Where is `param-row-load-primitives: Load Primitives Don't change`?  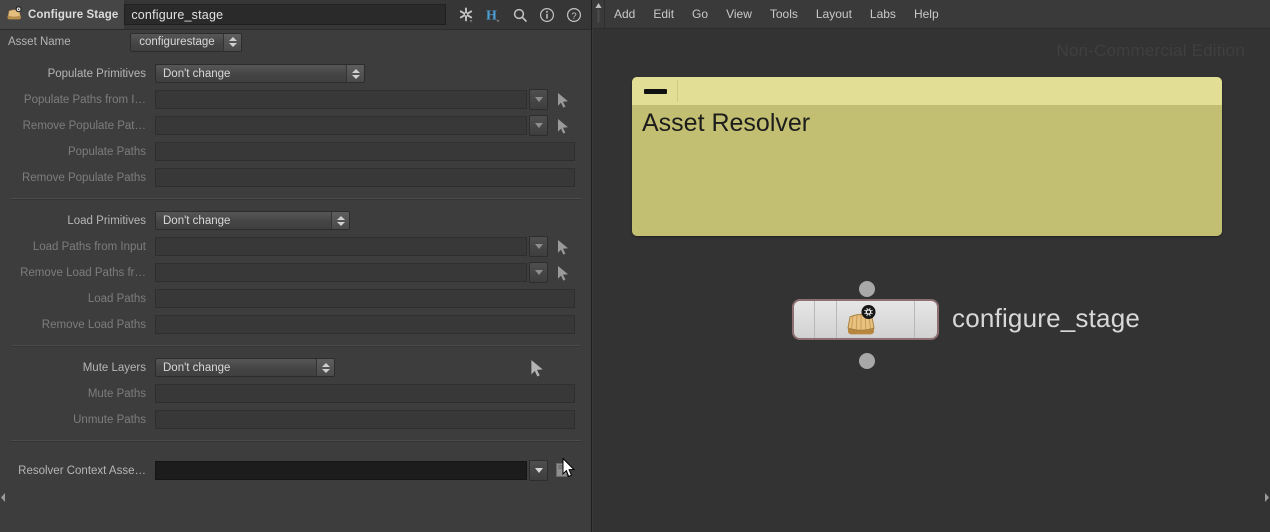 param-row-load-primitives: Load Primitives Don't change is located at coordinates (295, 220).